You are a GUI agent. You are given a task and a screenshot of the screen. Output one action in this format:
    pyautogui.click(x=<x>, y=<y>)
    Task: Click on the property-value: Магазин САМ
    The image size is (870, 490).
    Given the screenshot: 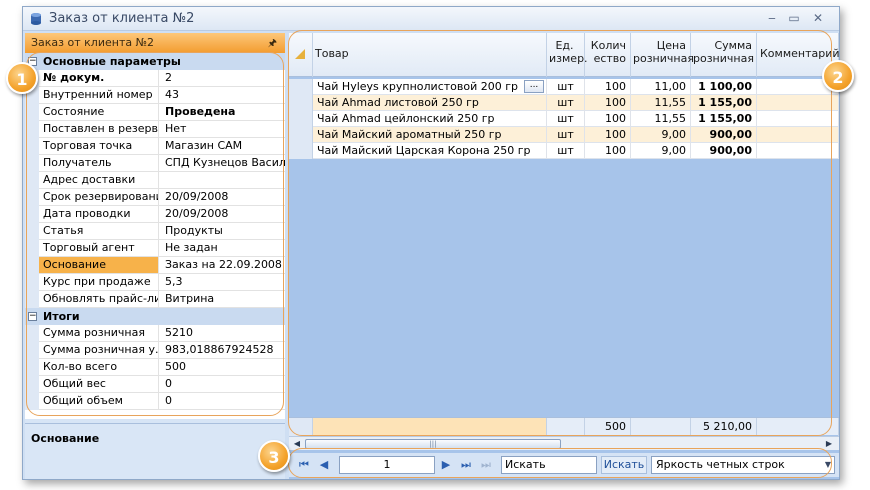 What is the action you would take?
    pyautogui.click(x=223, y=146)
    